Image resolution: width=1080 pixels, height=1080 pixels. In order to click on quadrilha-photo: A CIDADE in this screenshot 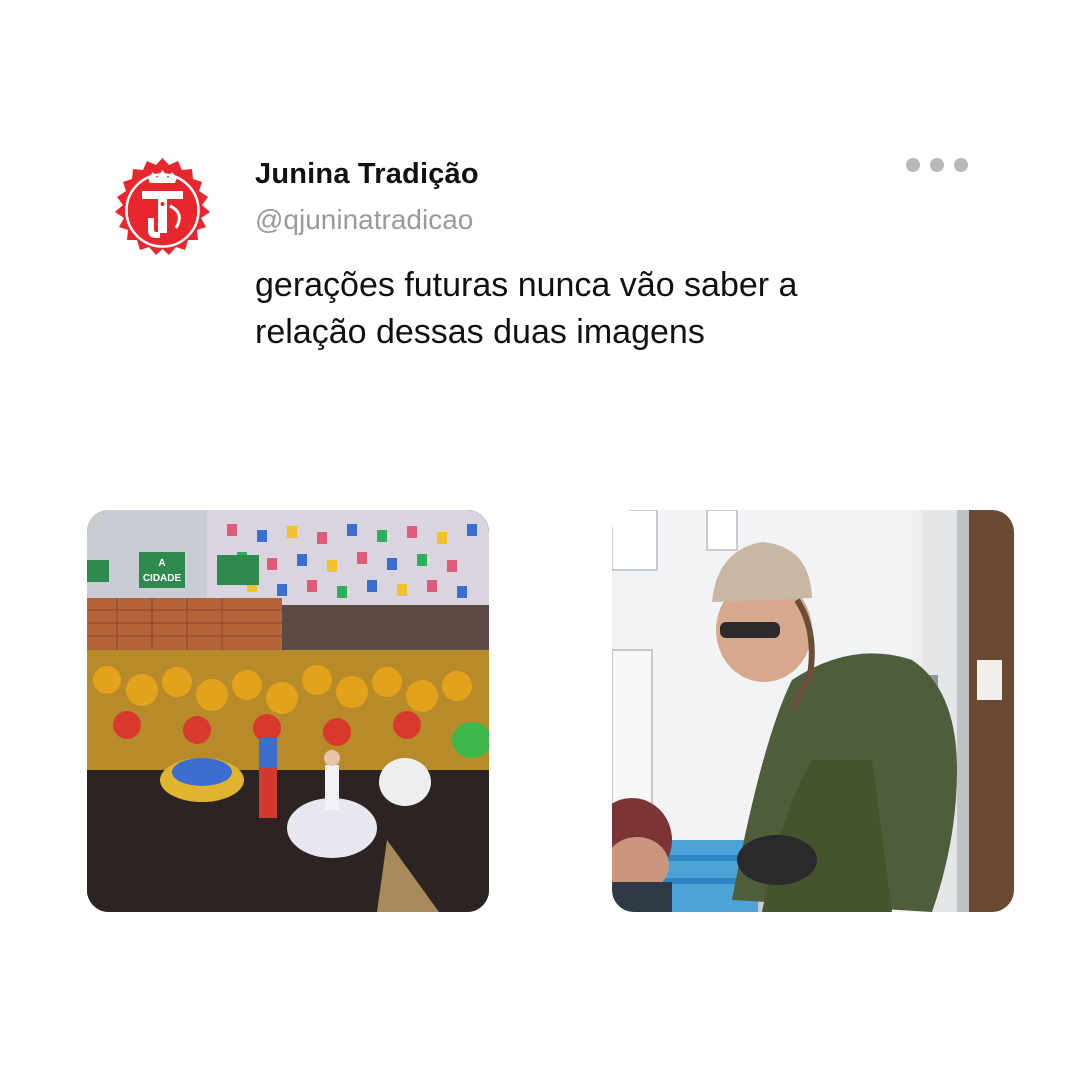, I will do `click(288, 711)`.